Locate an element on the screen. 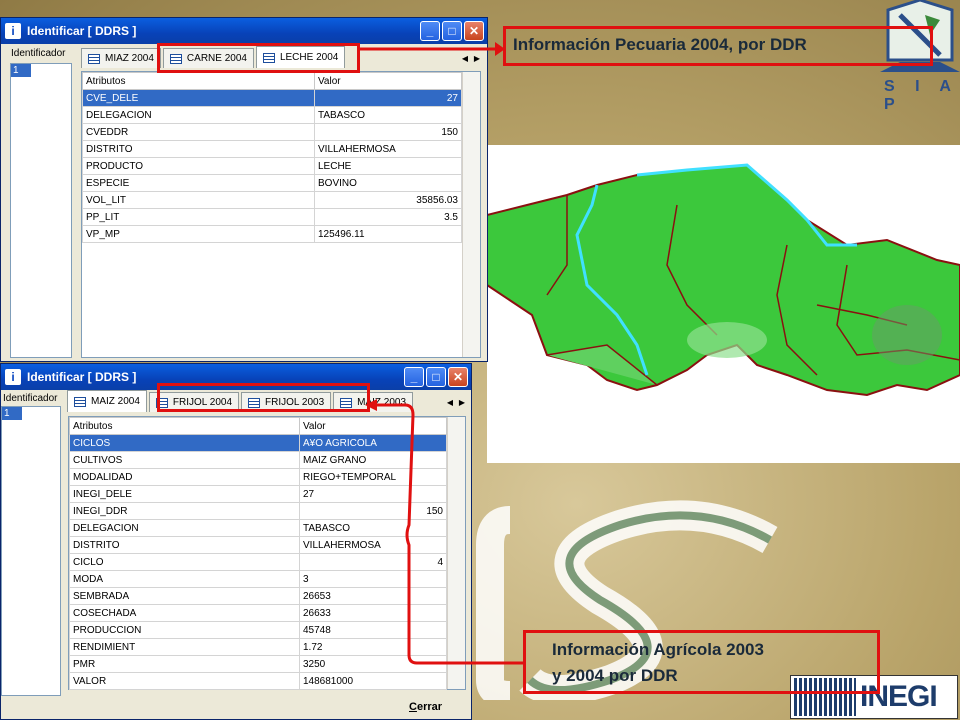 This screenshot has height=720, width=960. attribute-cell: CICLOS is located at coordinates (184, 443).